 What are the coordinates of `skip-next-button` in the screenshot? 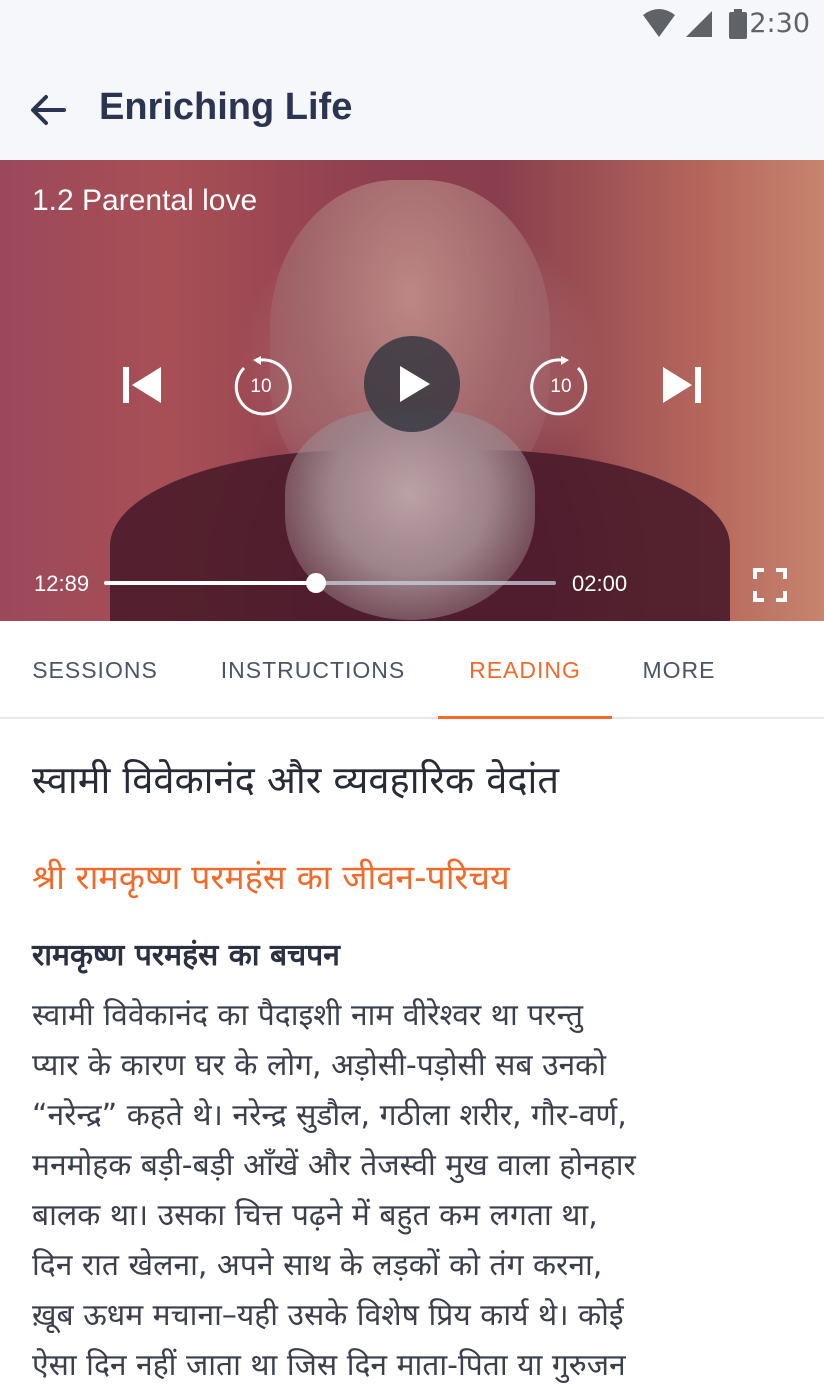 It's located at (682, 385).